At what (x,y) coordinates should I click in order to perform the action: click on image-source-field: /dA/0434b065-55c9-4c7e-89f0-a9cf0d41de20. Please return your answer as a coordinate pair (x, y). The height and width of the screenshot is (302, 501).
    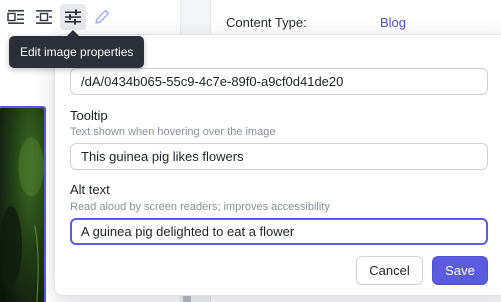
    Looking at the image, I should click on (279, 81).